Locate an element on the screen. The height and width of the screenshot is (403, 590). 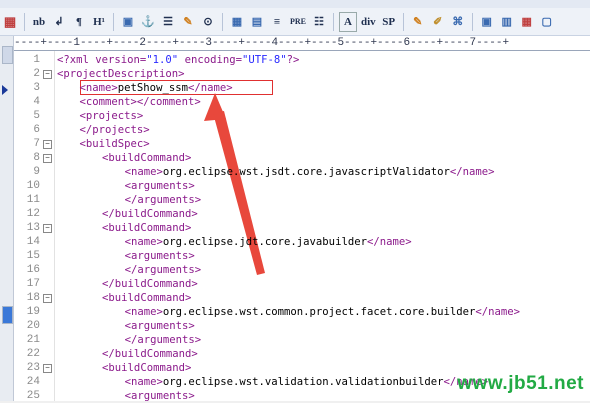
line-number: 19 is located at coordinates (33, 312).